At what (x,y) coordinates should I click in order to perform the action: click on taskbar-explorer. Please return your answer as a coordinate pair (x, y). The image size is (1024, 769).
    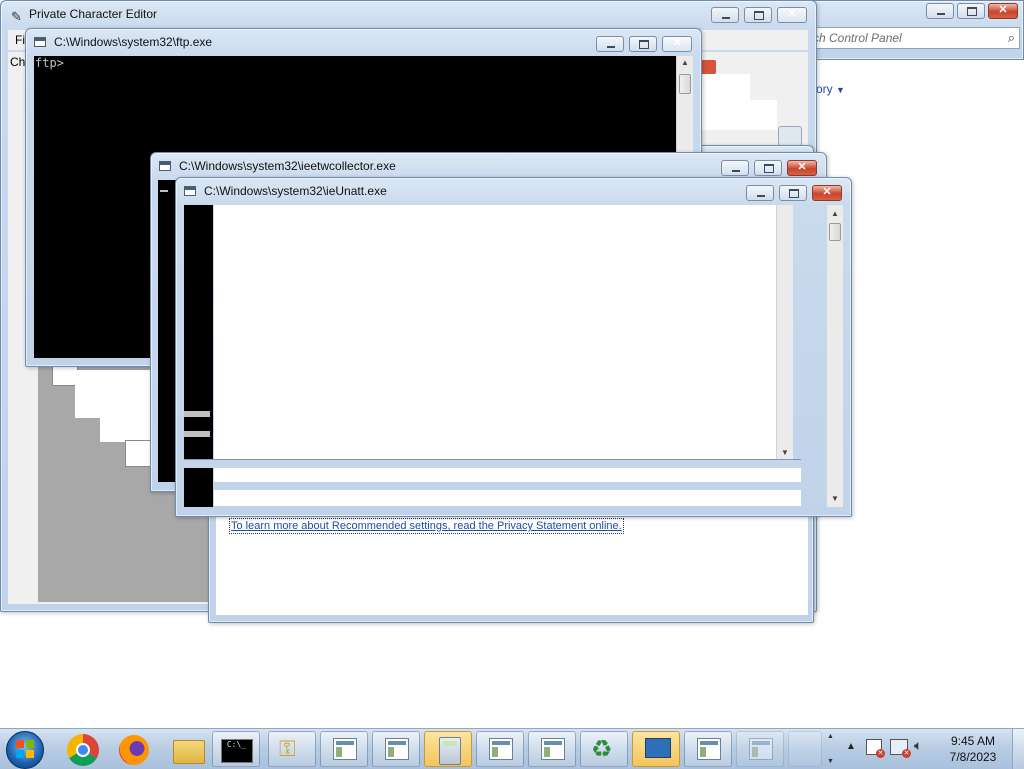
    Looking at the image, I should click on (186, 749).